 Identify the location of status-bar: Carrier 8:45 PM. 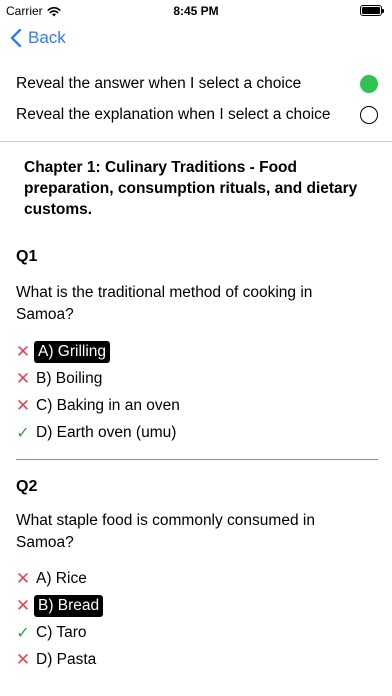
(196, 11).